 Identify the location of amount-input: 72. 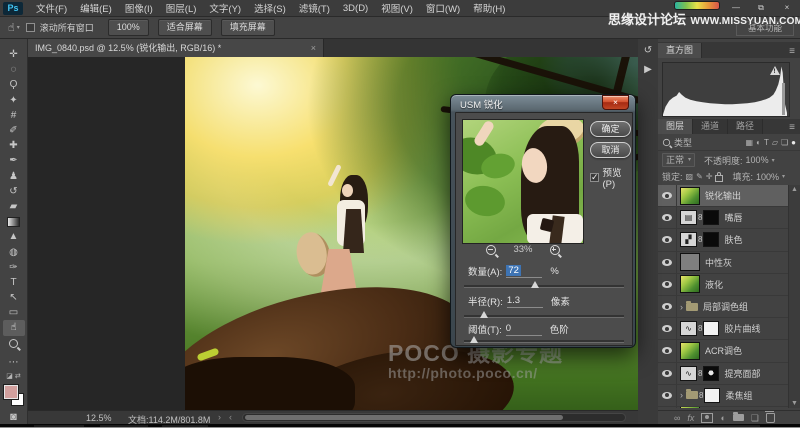
(524, 271).